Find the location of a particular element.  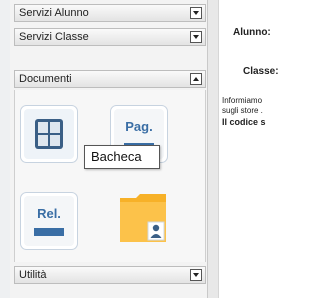

alunno-label: Alunno: is located at coordinates (252, 32).